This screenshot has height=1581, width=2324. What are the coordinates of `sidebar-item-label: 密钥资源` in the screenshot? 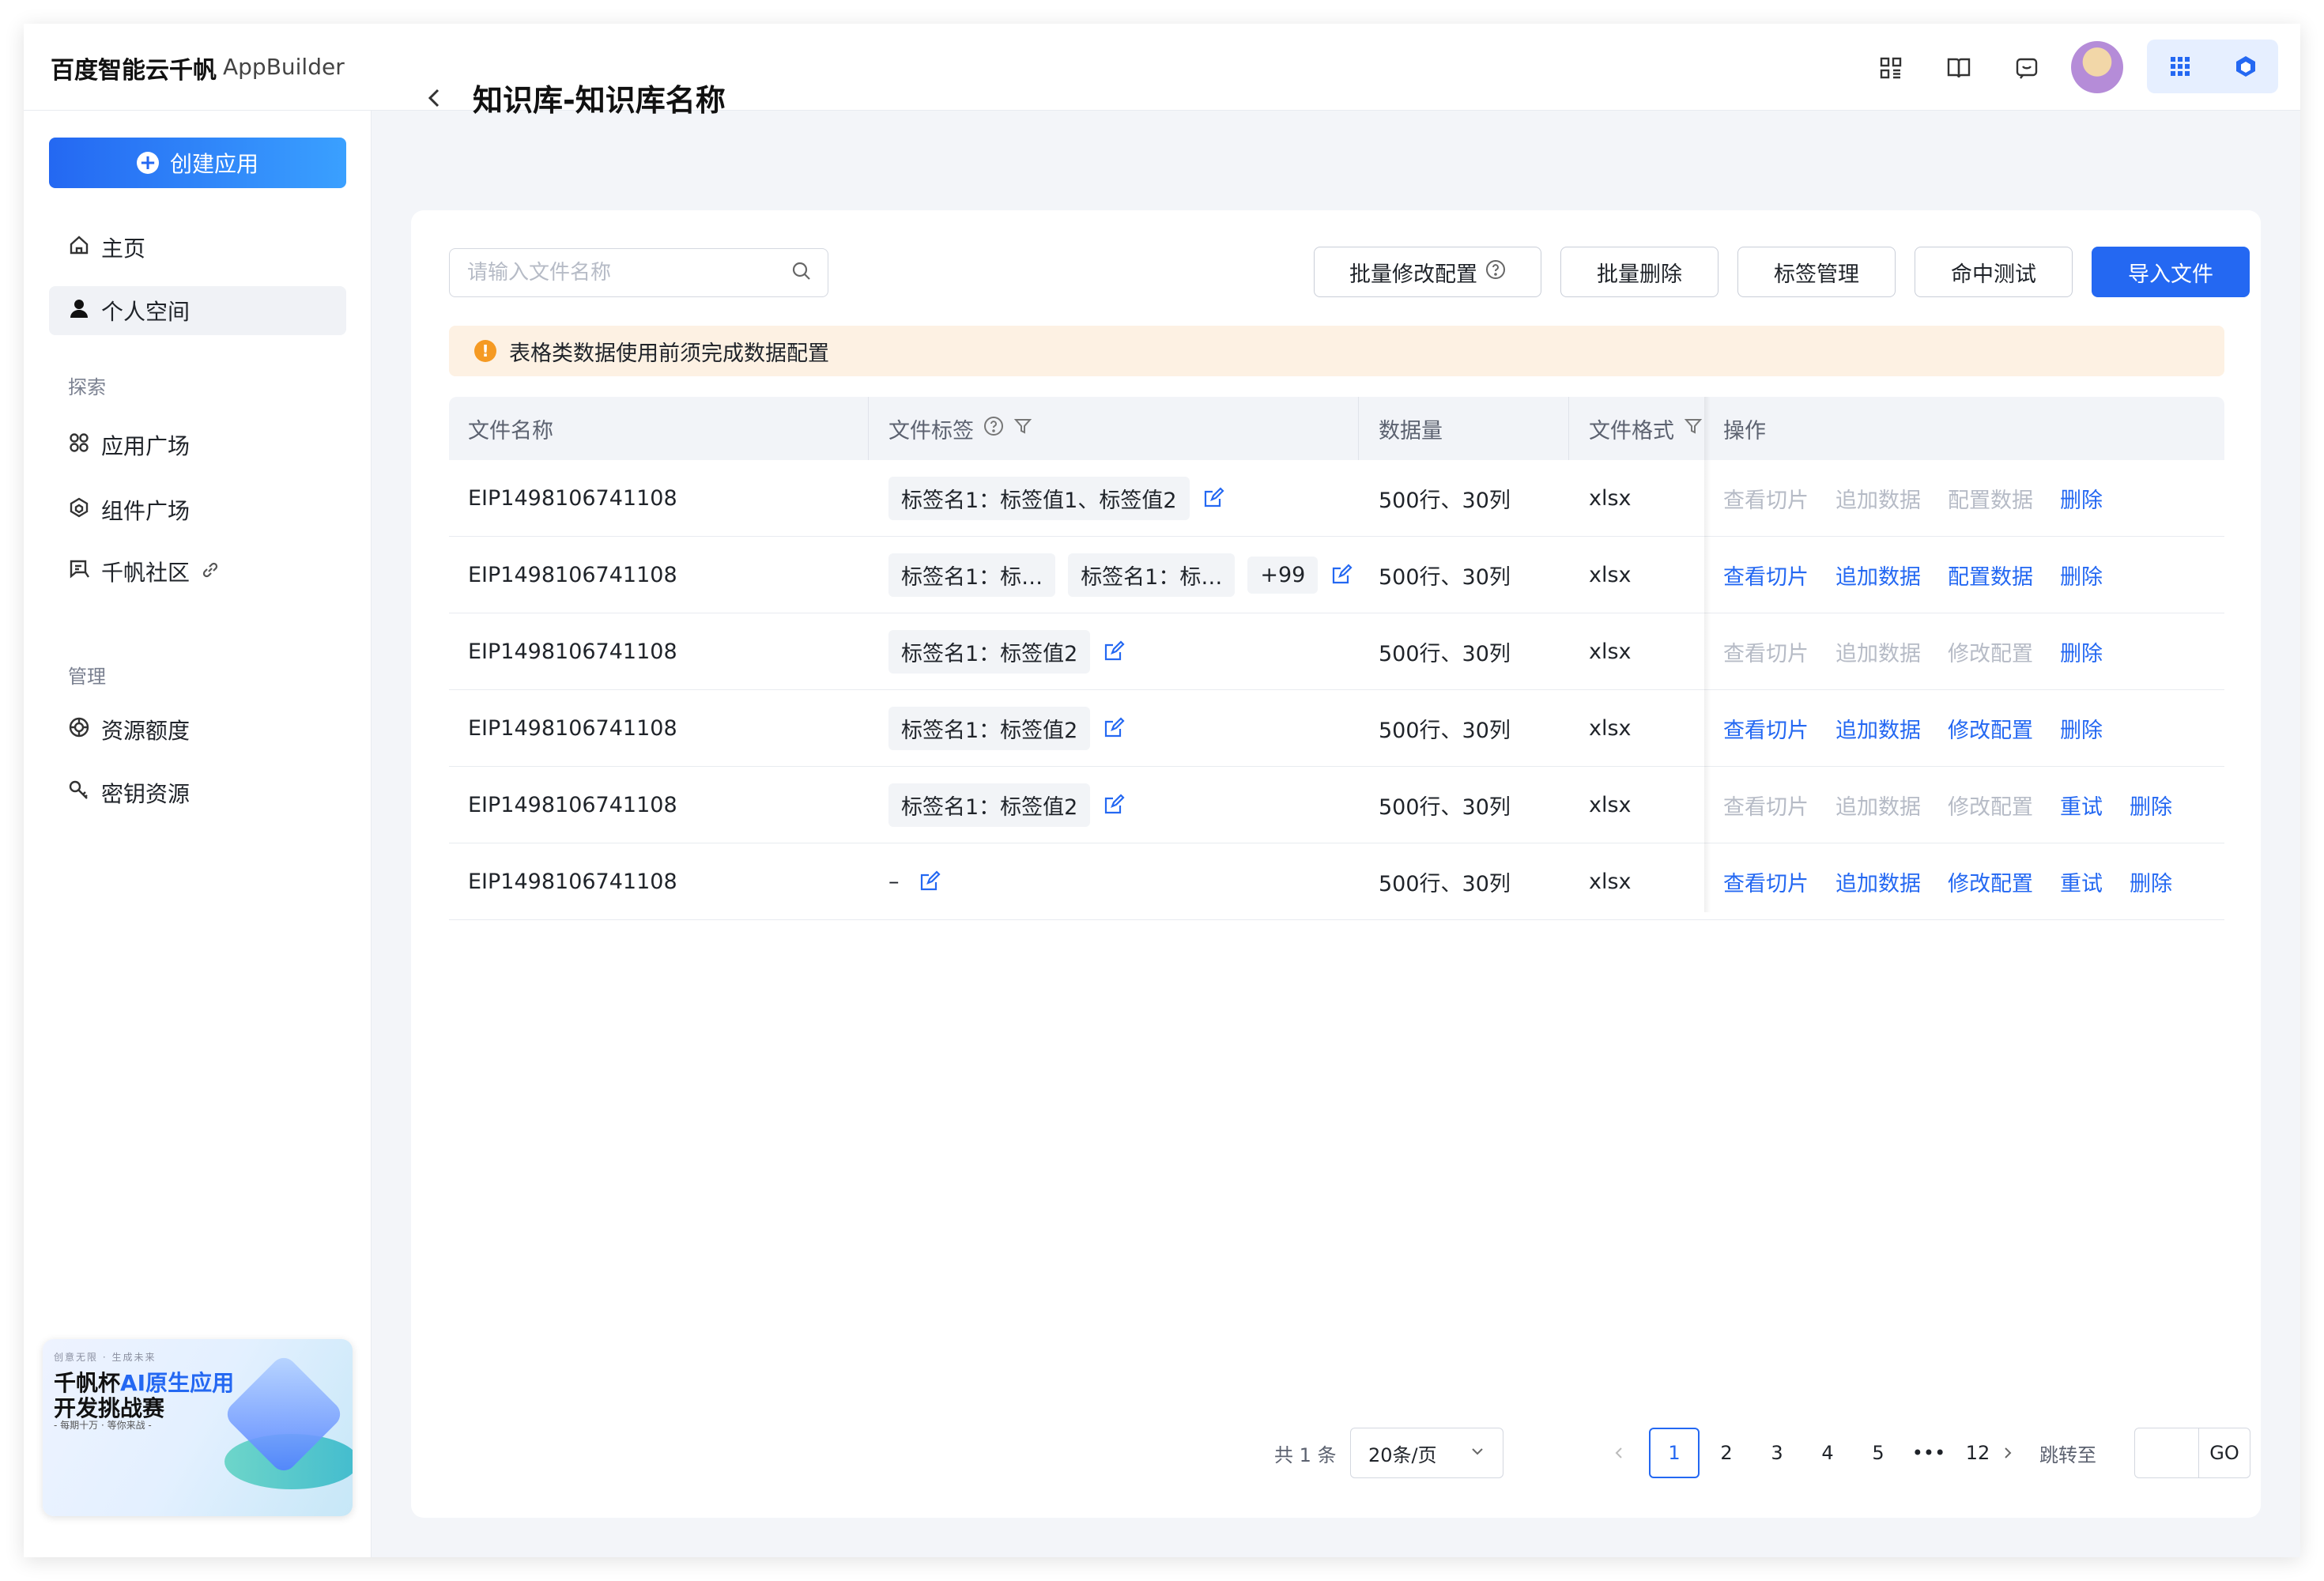 It's located at (146, 794).